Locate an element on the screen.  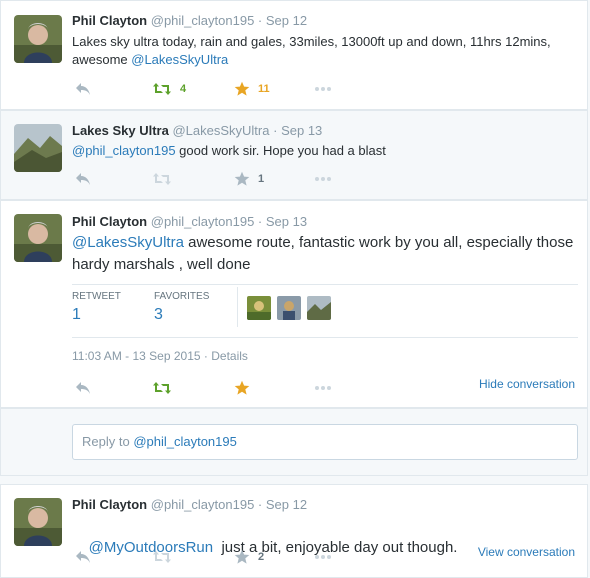
favorite-count: 2 is located at coordinates (261, 557).